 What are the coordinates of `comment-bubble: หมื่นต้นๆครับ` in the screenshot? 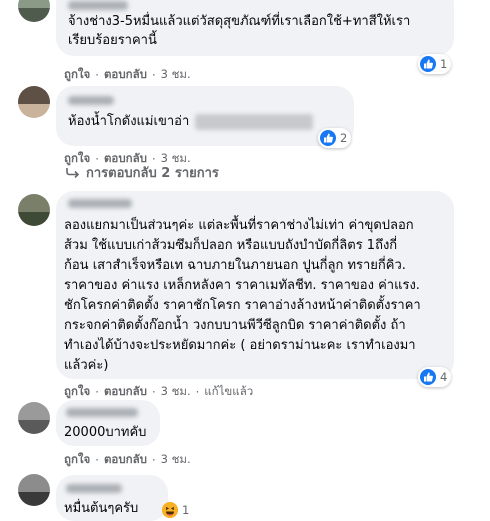 It's located at (112, 498).